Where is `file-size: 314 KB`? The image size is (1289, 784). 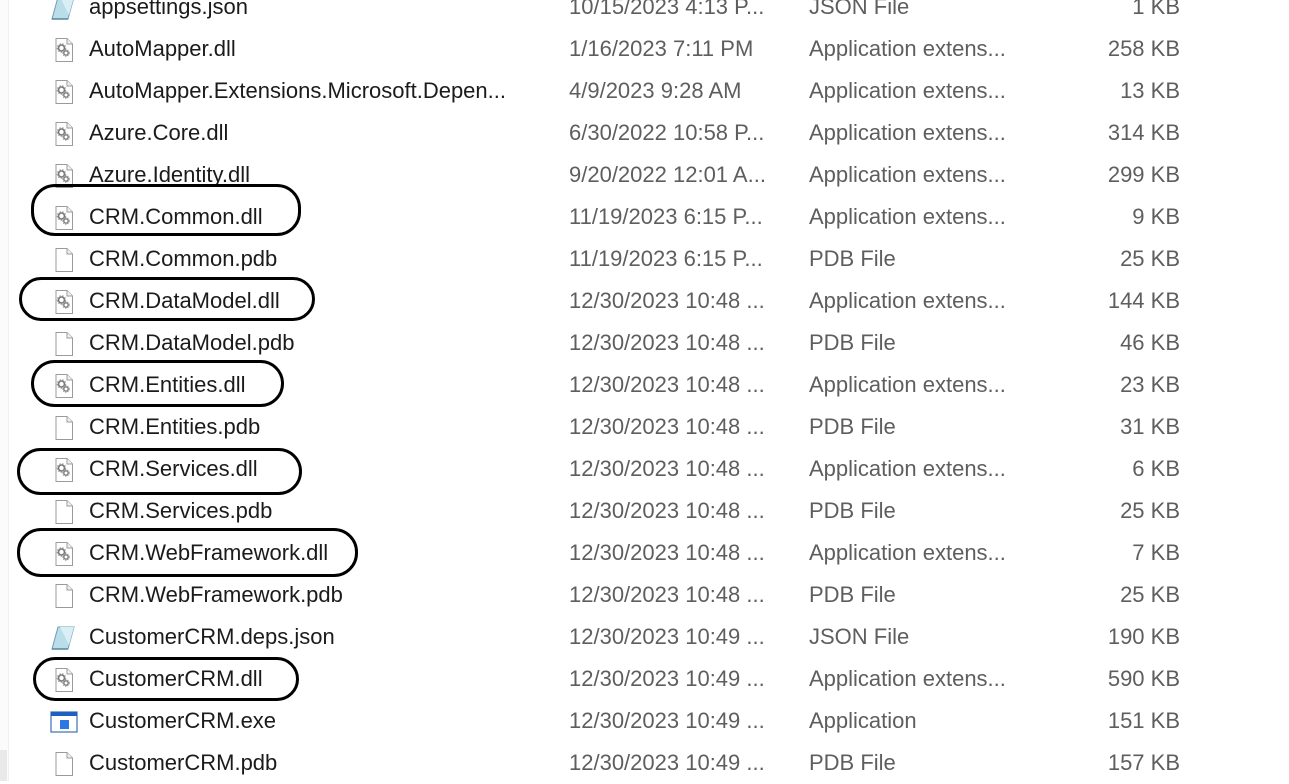
file-size: 314 KB is located at coordinates (1143, 132).